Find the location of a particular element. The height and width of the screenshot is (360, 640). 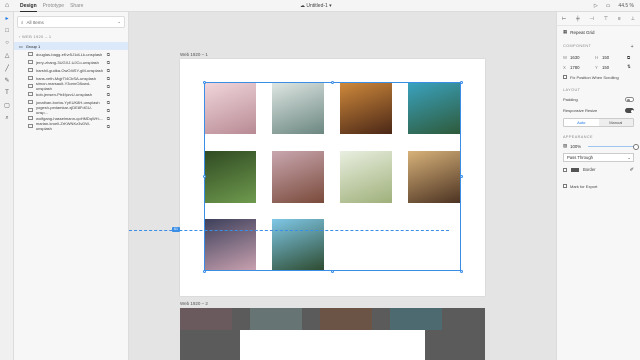

home-icon: ⌂ is located at coordinates (7, 6).